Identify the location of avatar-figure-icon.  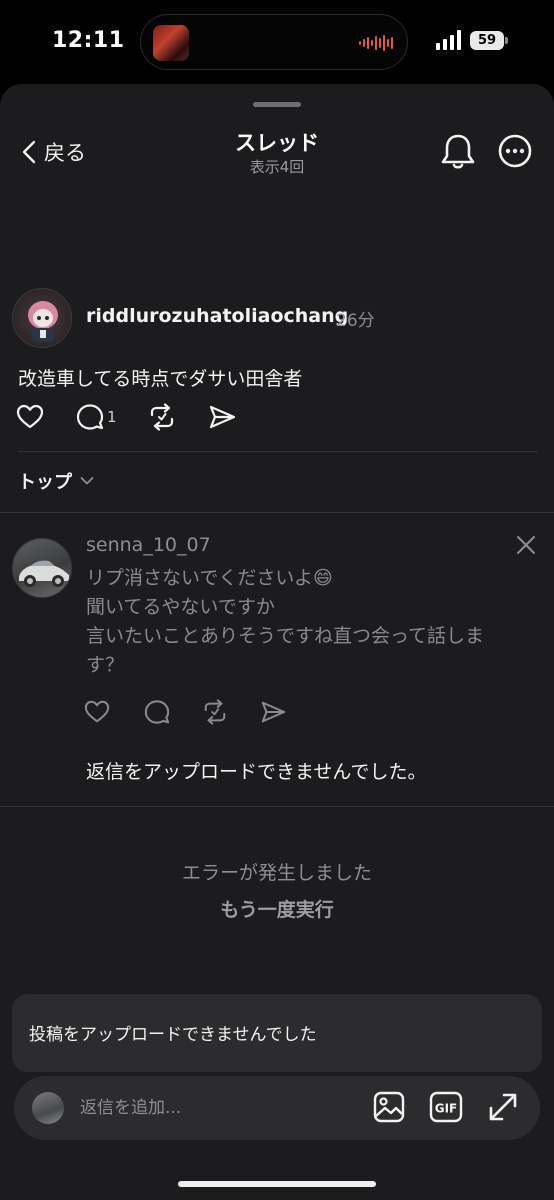
(43, 321).